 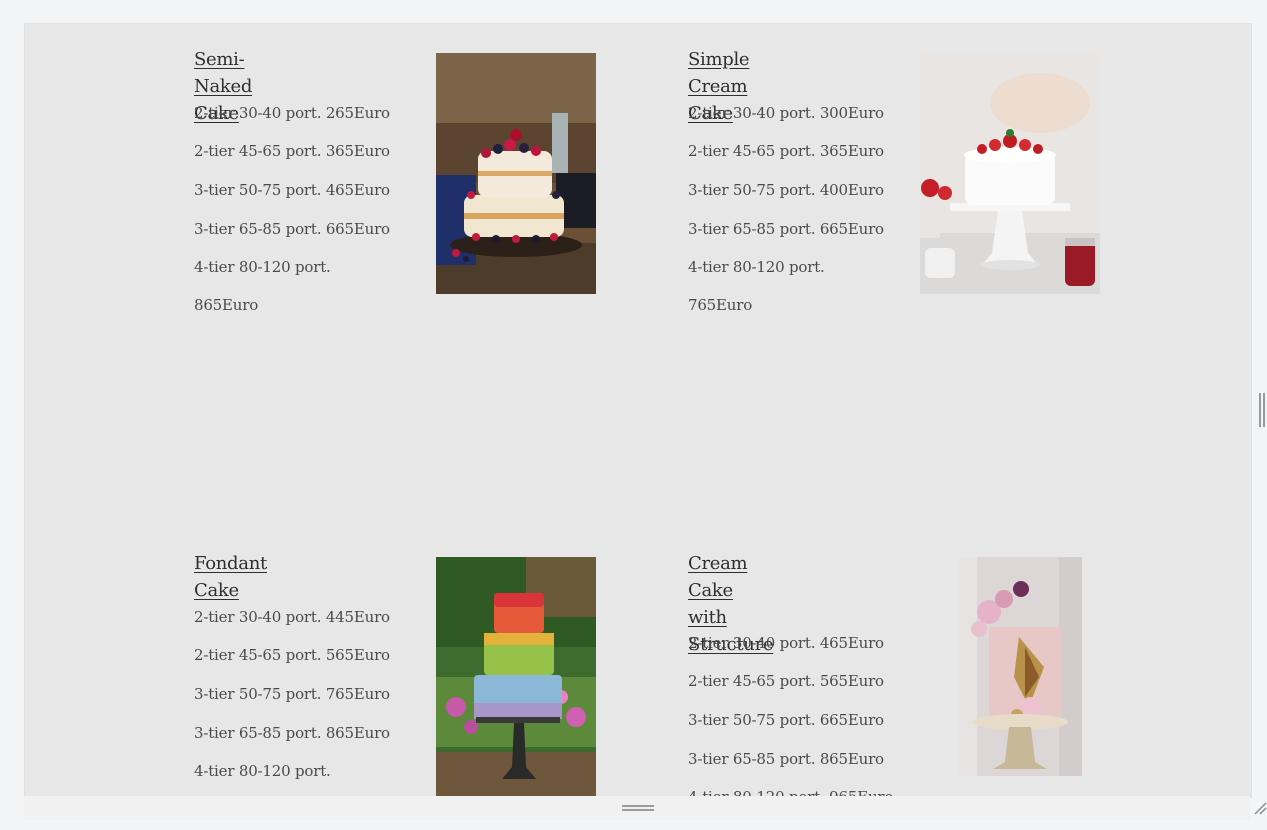 I want to click on price-line: 2-tier 30-40 port. 265Euro, so click(x=292, y=113).